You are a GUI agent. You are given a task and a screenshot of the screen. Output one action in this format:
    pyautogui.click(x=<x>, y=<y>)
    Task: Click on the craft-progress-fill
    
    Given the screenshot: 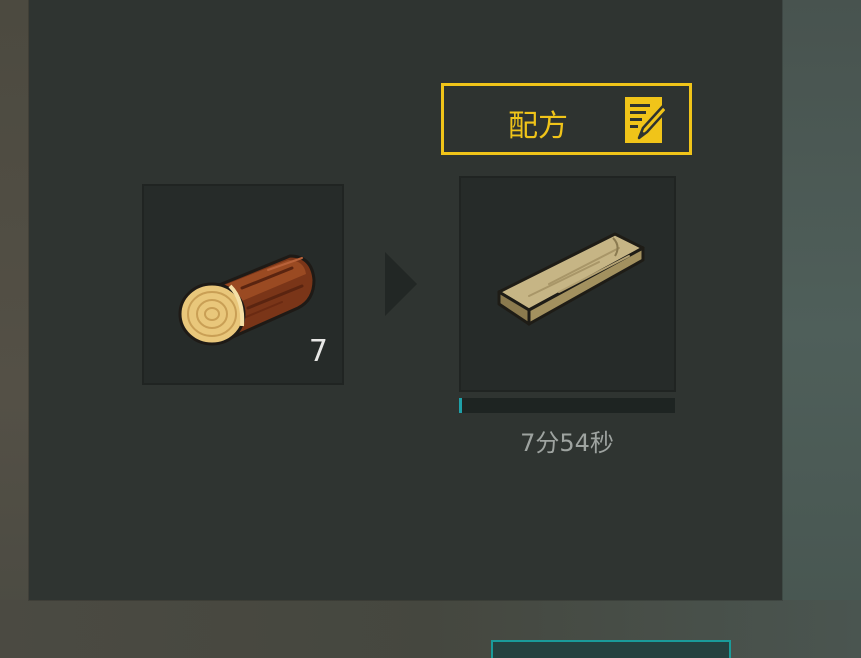 What is the action you would take?
    pyautogui.click(x=460, y=405)
    